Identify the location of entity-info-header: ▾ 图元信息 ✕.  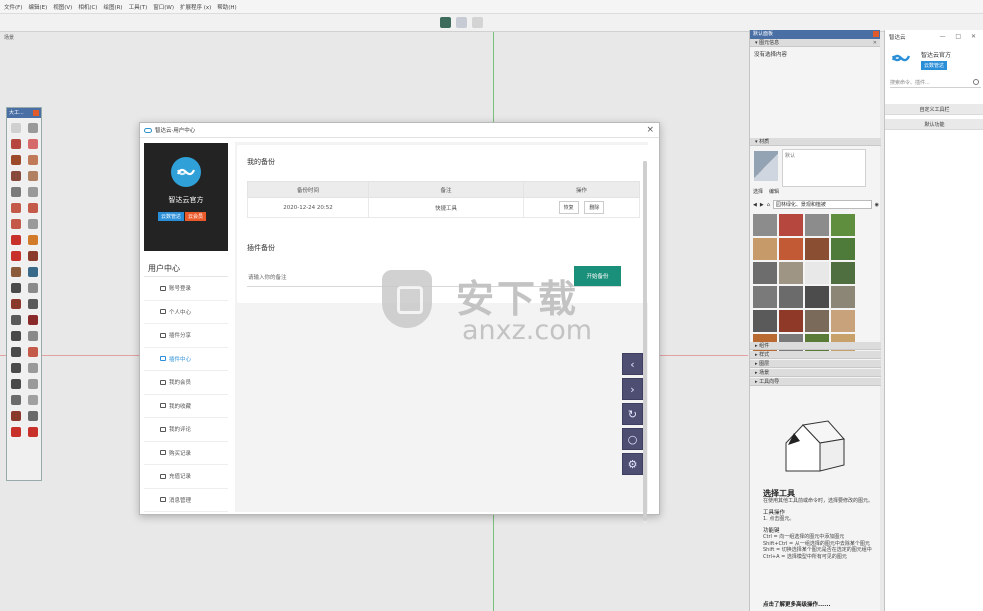
(815, 43).